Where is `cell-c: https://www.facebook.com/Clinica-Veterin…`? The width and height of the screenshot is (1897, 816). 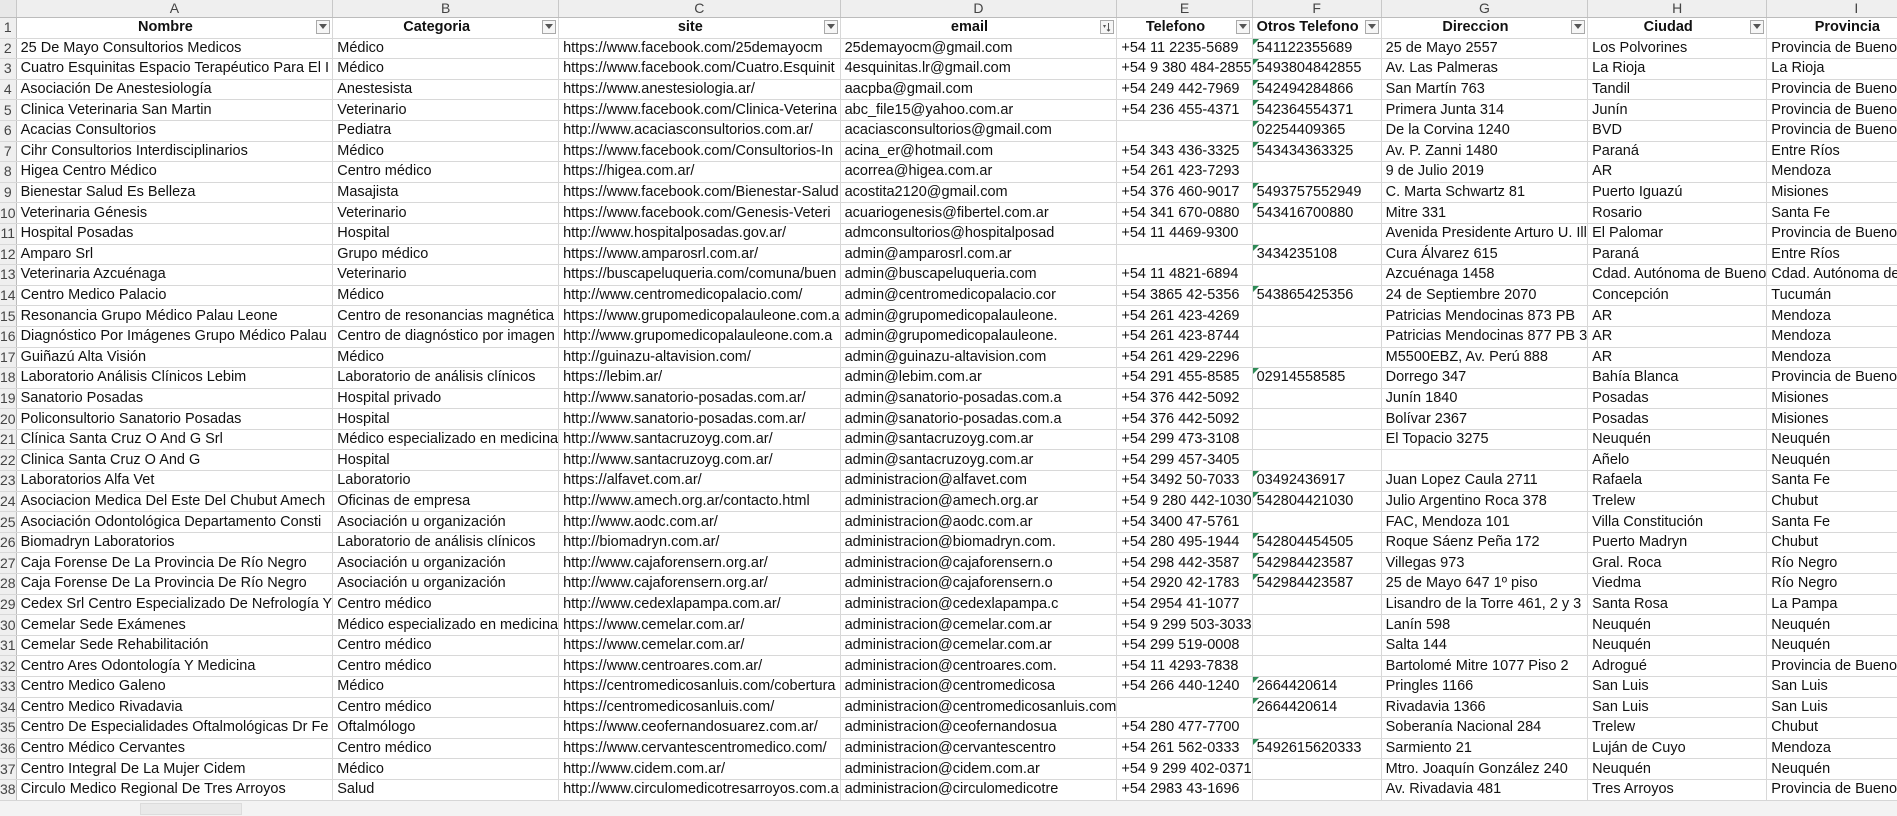 cell-c: https://www.facebook.com/Clinica-Veterin… is located at coordinates (699, 110).